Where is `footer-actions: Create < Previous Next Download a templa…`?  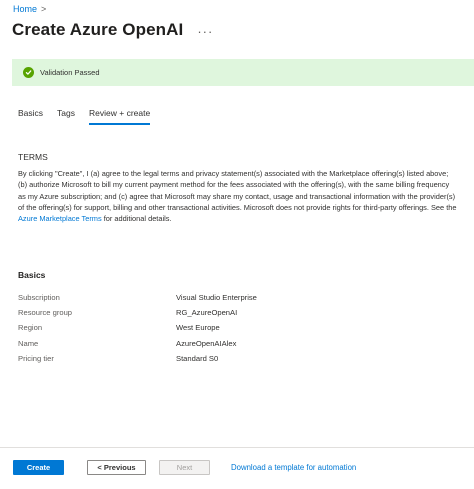
footer-actions: Create < Previous Next Download a templa… is located at coordinates (184, 467).